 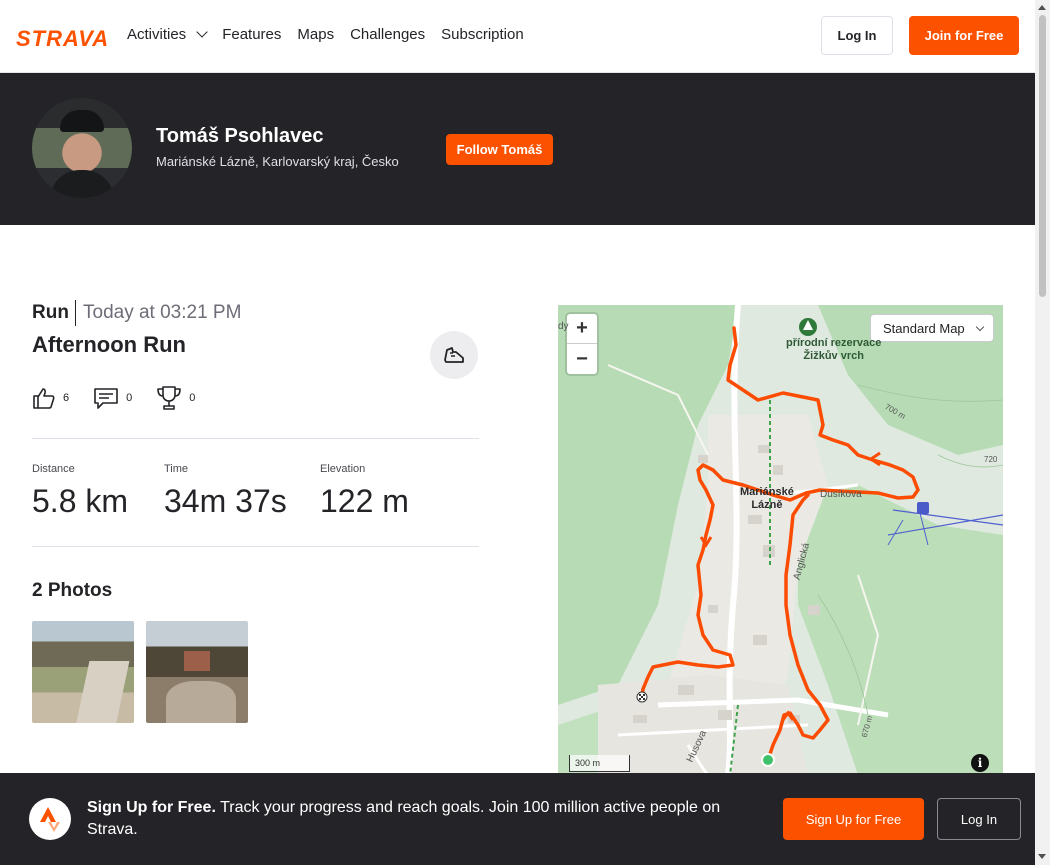 I want to click on avatar-shirt, so click(x=82, y=184).